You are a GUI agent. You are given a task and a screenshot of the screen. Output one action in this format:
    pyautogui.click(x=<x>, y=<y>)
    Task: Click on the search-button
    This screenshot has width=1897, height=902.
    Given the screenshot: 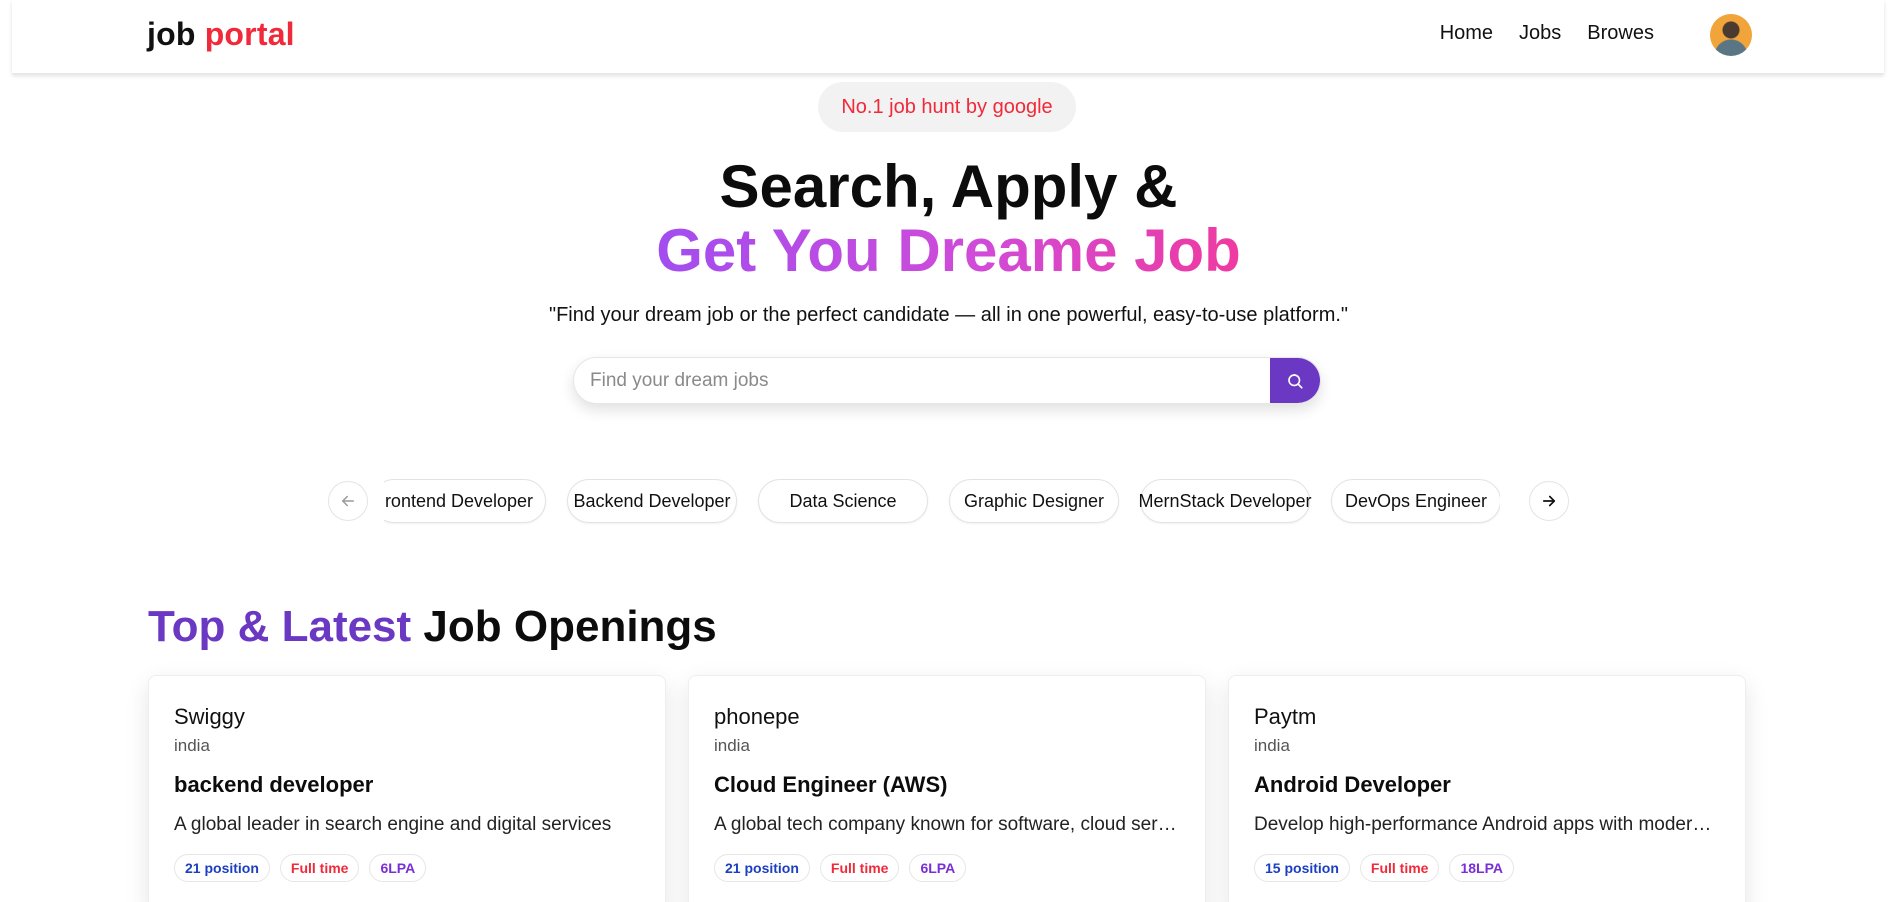 What is the action you would take?
    pyautogui.click(x=1295, y=380)
    